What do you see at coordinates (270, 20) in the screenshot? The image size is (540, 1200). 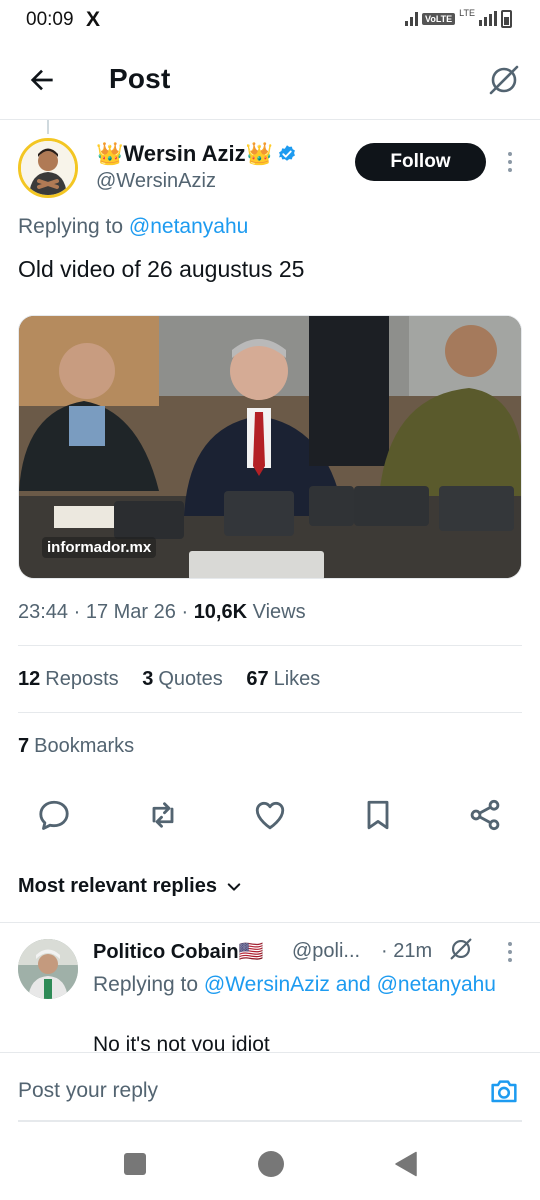 I see `status-bar: 00:09 X VoLTE LTE` at bounding box center [270, 20].